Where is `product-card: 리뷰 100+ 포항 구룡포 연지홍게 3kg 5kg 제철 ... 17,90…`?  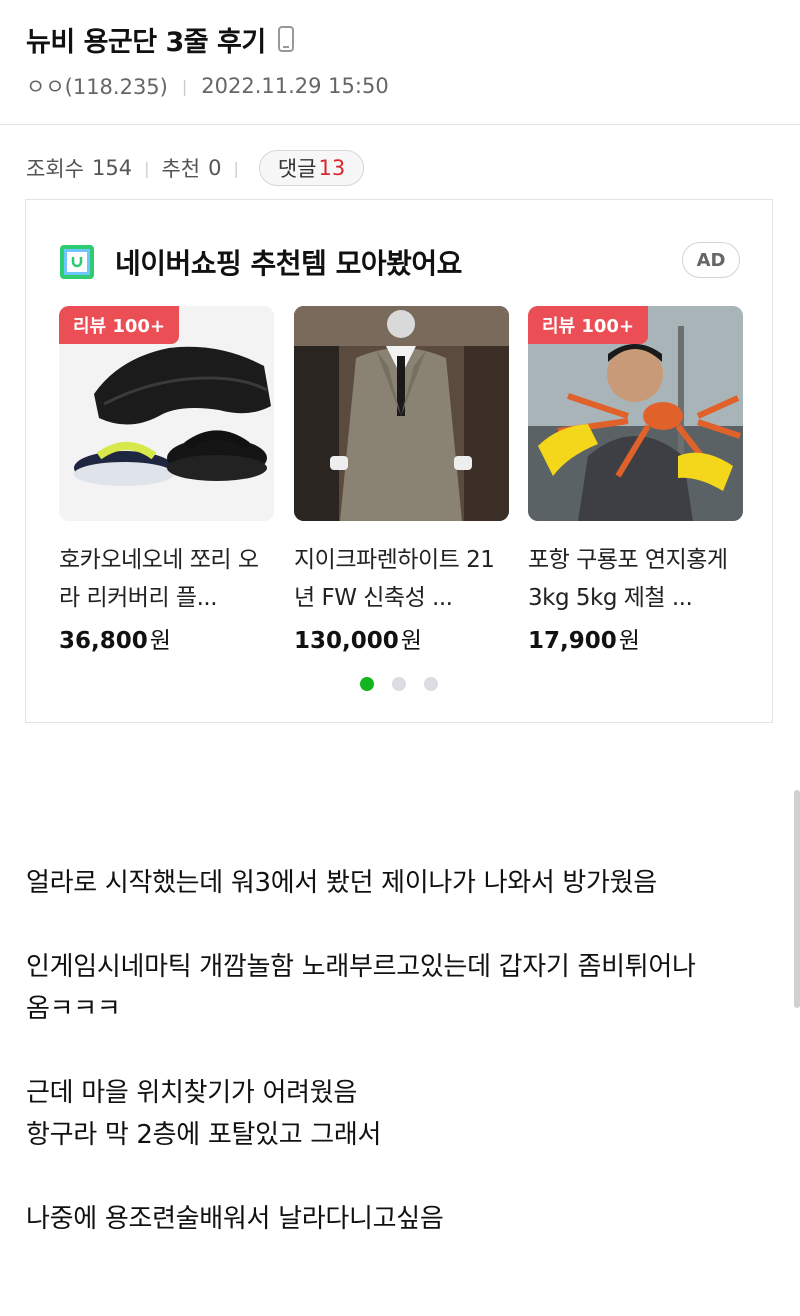 product-card: 리뷰 100+ 포항 구룡포 연지홍게 3kg 5kg 제철 ... 17,90… is located at coordinates (635, 481).